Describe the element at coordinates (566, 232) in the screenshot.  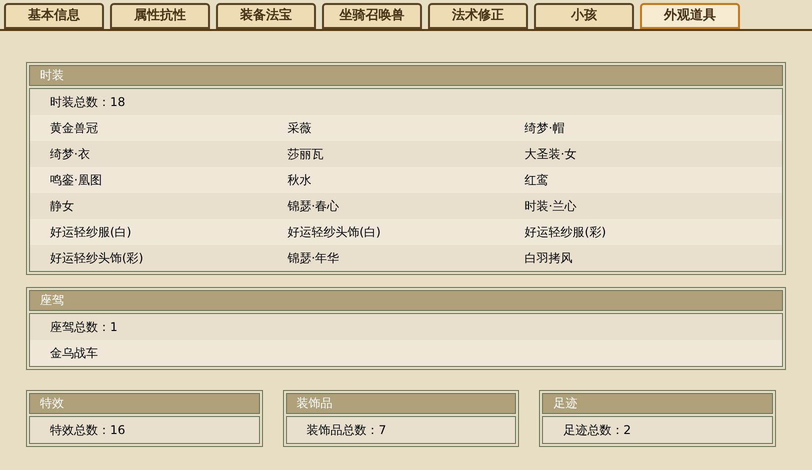
I see `item-label: 好运轻纱服(彩)` at that location.